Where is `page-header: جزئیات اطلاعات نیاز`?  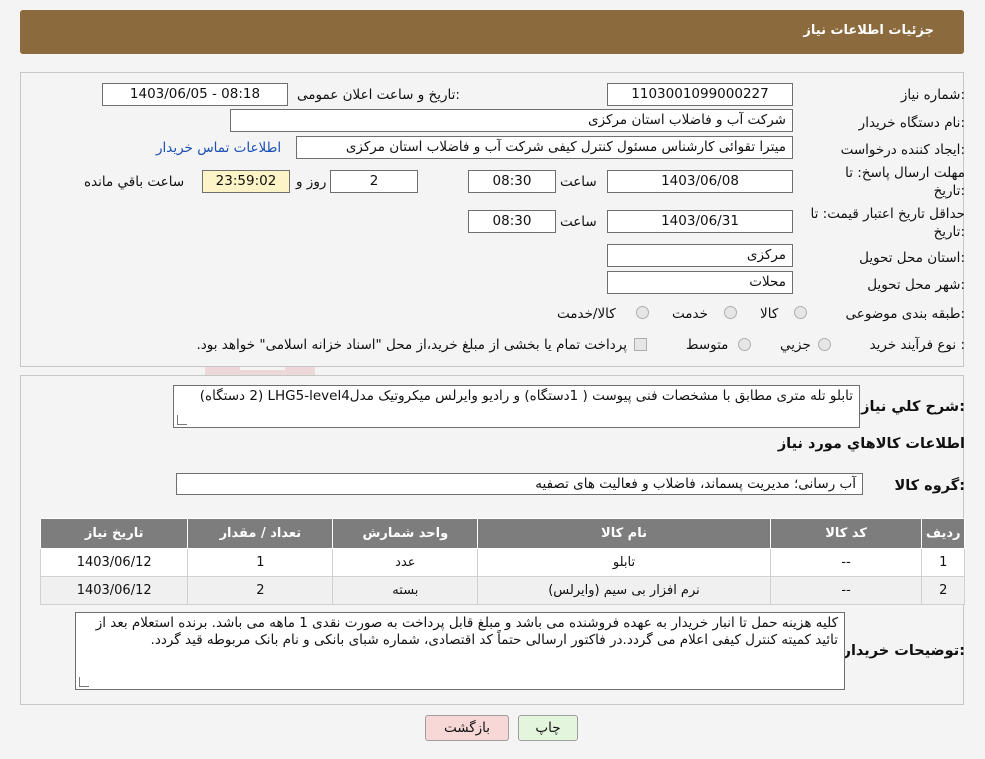
page-header: جزئیات اطلاعات نیاز is located at coordinates (492, 32).